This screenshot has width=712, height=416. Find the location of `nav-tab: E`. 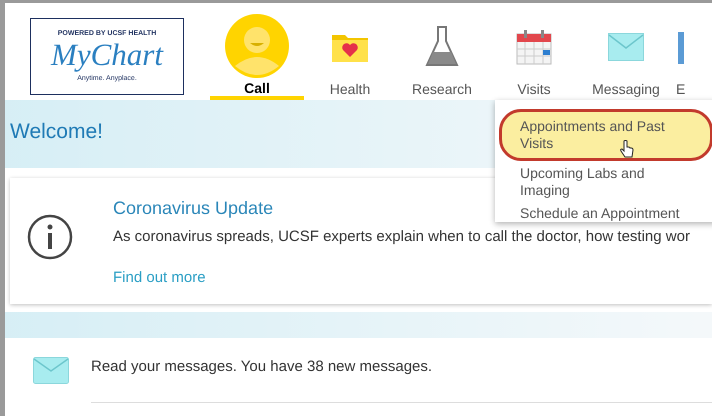

nav-tab: E is located at coordinates (692, 51).